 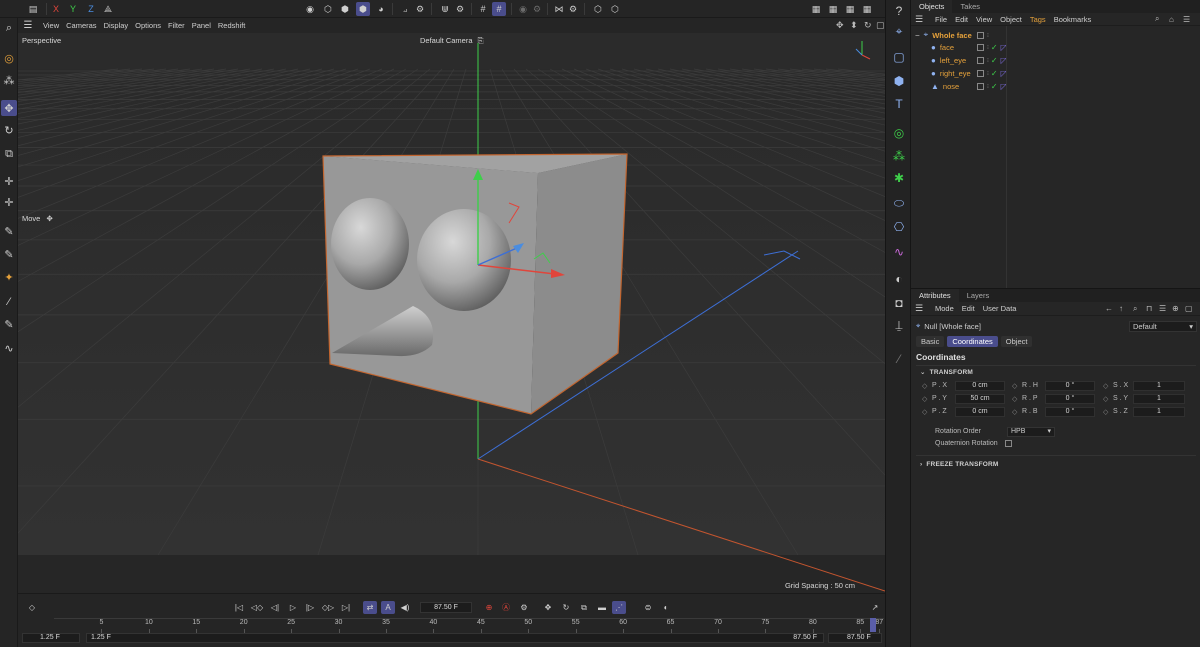 What do you see at coordinates (1055, 60) in the screenshot?
I see `object-row-left-eye: ● left_eye ⁝ ✓ ◸` at bounding box center [1055, 60].